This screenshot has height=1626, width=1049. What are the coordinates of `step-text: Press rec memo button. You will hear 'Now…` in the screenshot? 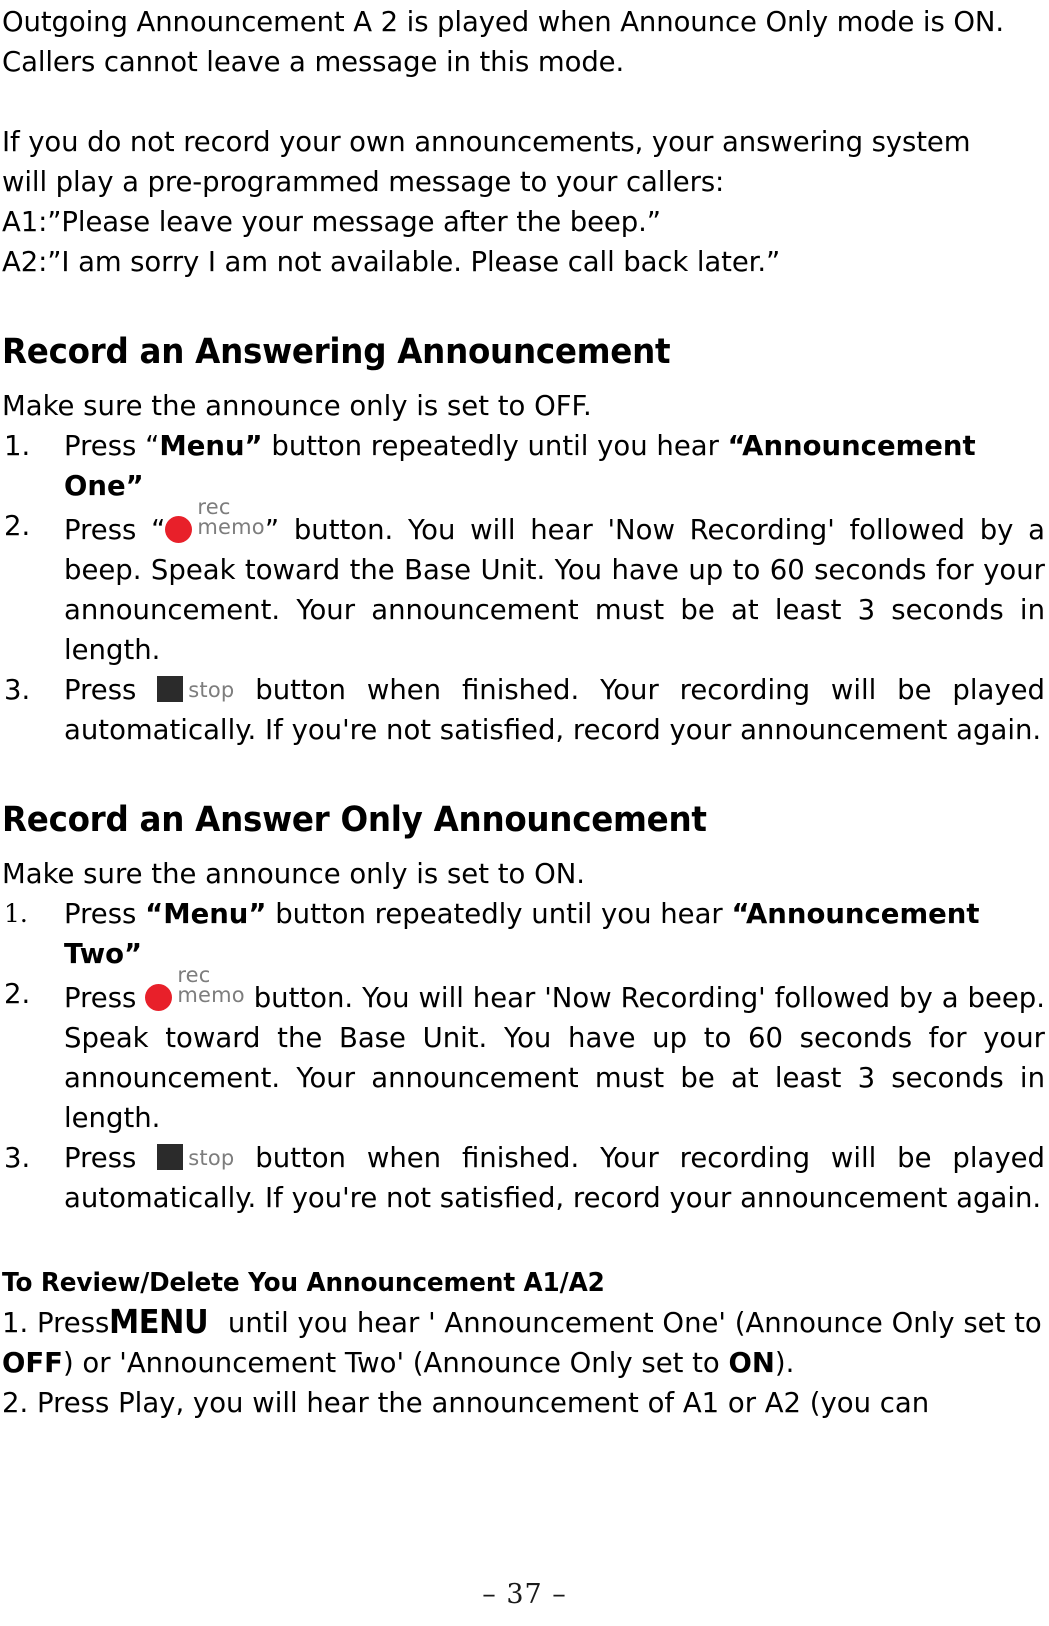 It's located at (554, 1051).